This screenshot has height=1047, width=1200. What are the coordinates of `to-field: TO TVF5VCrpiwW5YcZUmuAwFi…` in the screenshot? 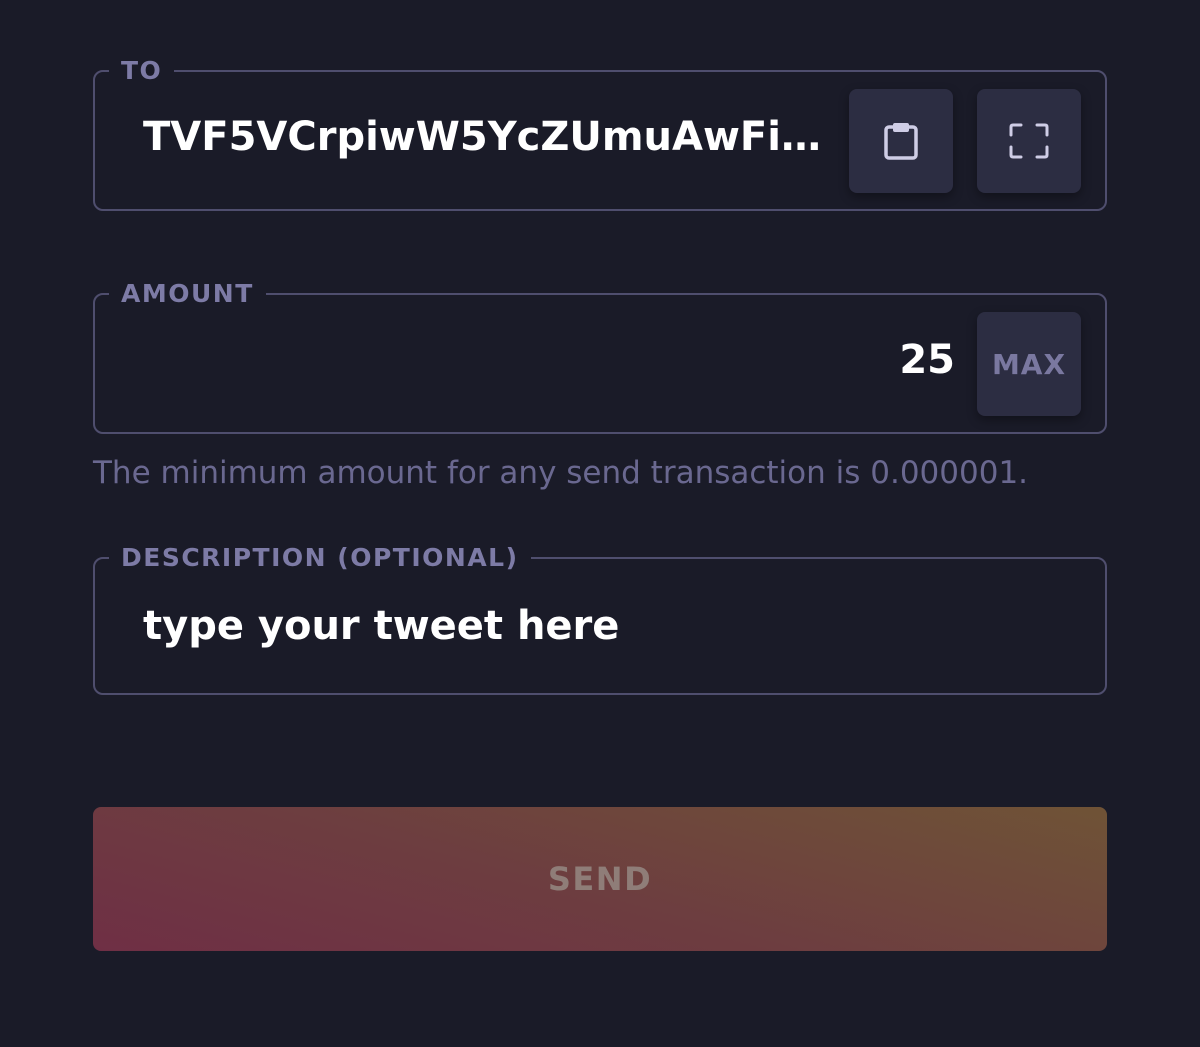 It's located at (600, 133).